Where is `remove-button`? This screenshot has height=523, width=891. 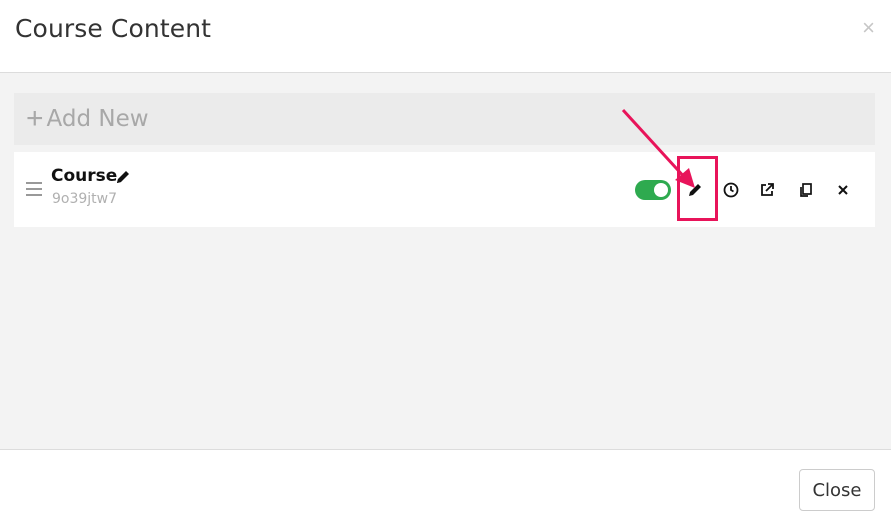 remove-button is located at coordinates (843, 190).